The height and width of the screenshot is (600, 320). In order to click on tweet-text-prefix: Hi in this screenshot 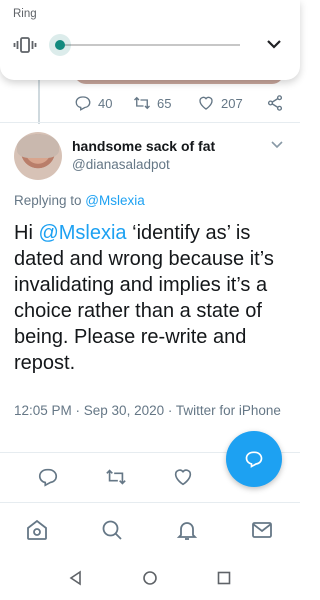, I will do `click(26, 233)`.